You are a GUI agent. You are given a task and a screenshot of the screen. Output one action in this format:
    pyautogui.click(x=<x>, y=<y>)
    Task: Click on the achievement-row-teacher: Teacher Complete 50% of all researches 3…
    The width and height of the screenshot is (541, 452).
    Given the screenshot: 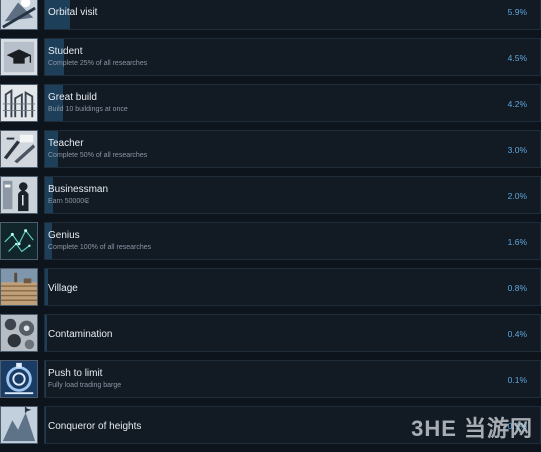 What is the action you would take?
    pyautogui.click(x=270, y=150)
    